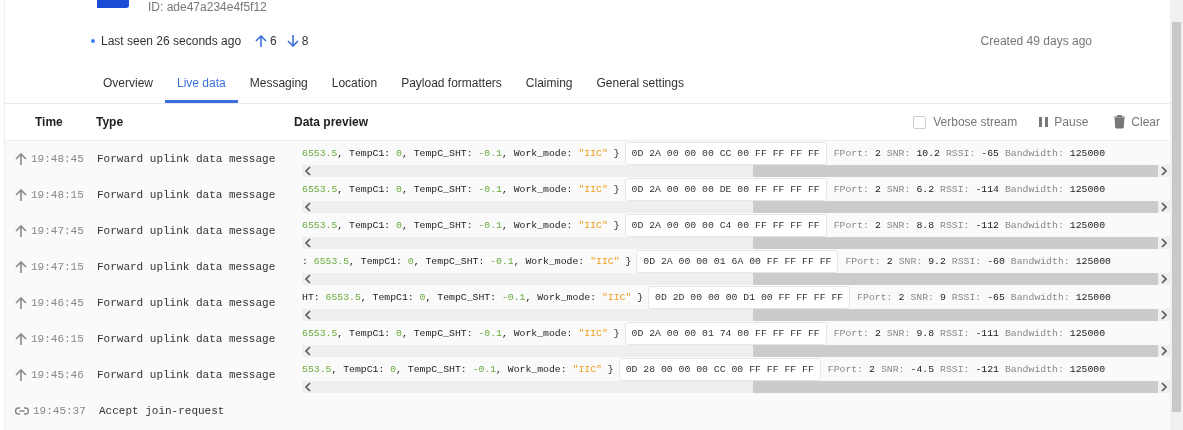 This screenshot has height=430, width=1183. What do you see at coordinates (928, 153) in the screenshot?
I see `metadata-value: 10.2` at bounding box center [928, 153].